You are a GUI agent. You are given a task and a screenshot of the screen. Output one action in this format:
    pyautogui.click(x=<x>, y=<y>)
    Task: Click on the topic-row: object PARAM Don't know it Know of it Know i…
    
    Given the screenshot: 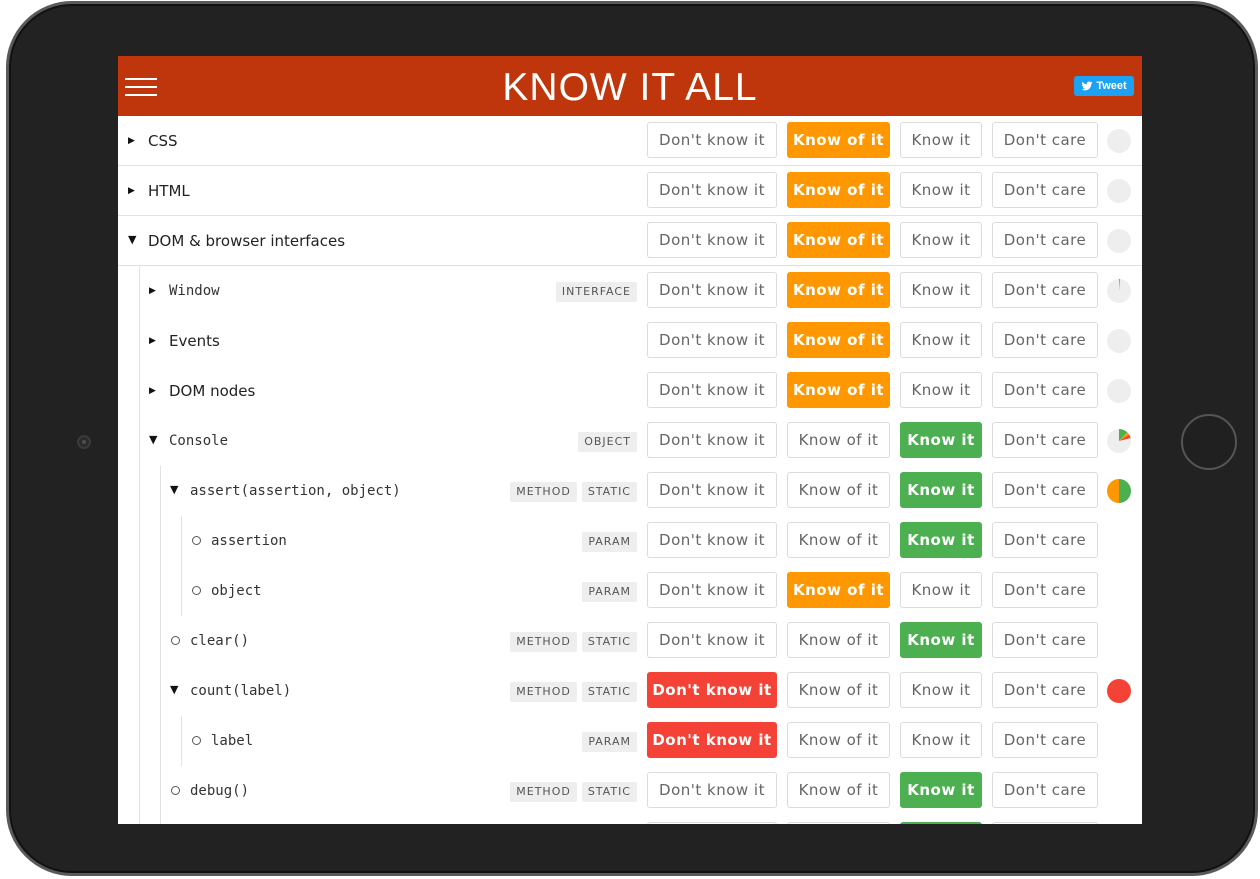 What is the action you would take?
    pyautogui.click(x=630, y=591)
    